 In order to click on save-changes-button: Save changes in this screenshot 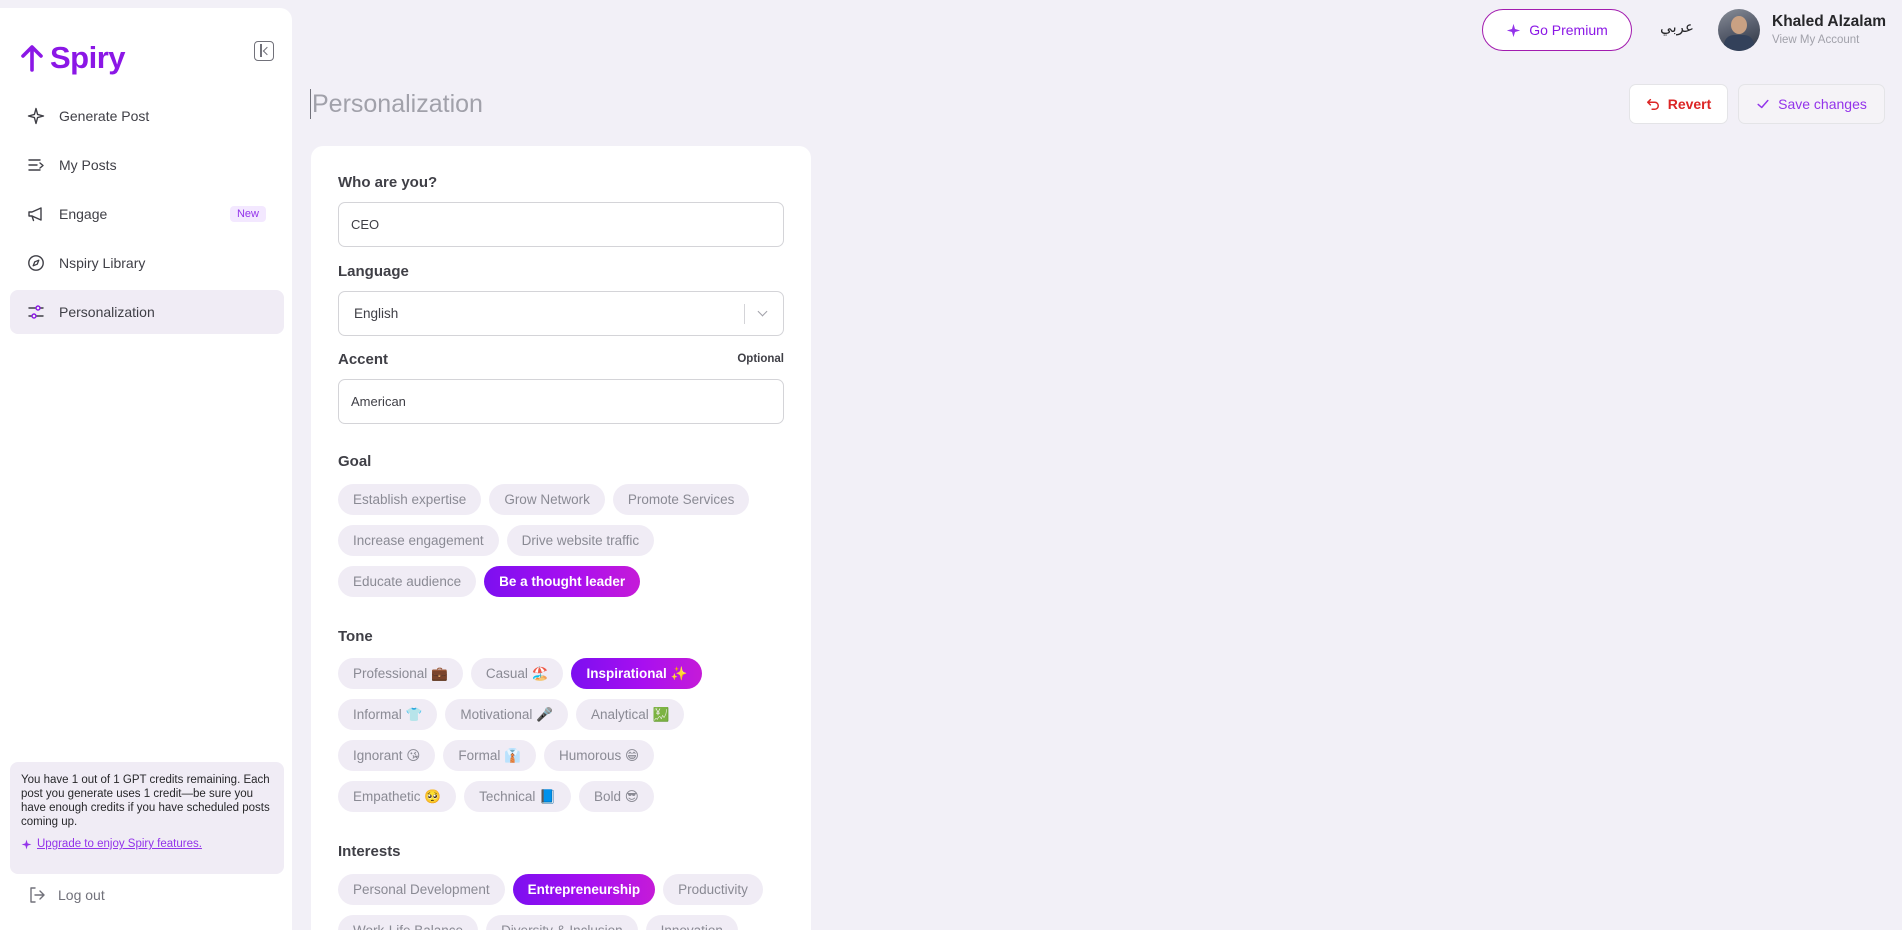, I will do `click(1811, 104)`.